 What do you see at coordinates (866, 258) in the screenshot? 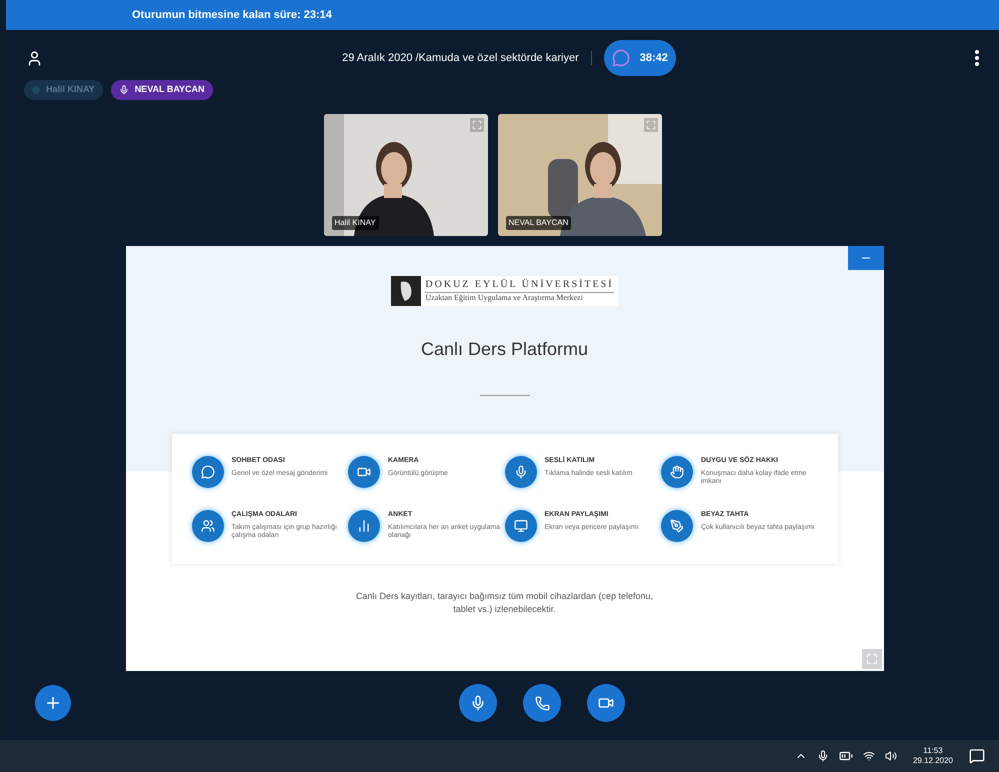
I see `minimize-presentation-button` at bounding box center [866, 258].